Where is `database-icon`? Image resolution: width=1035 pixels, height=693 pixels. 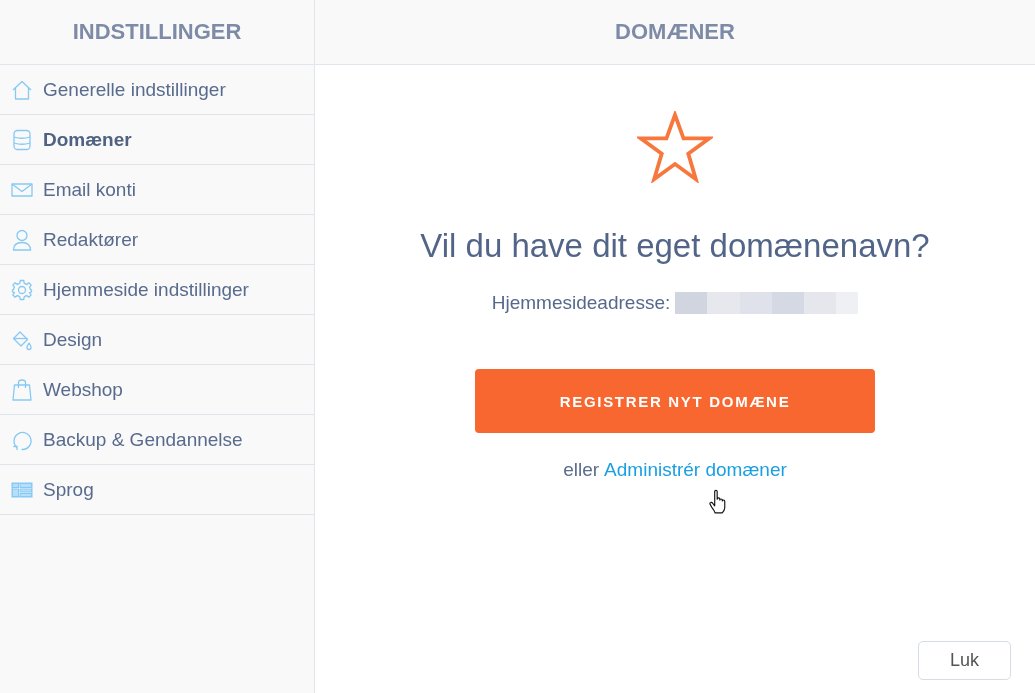 database-icon is located at coordinates (22, 139).